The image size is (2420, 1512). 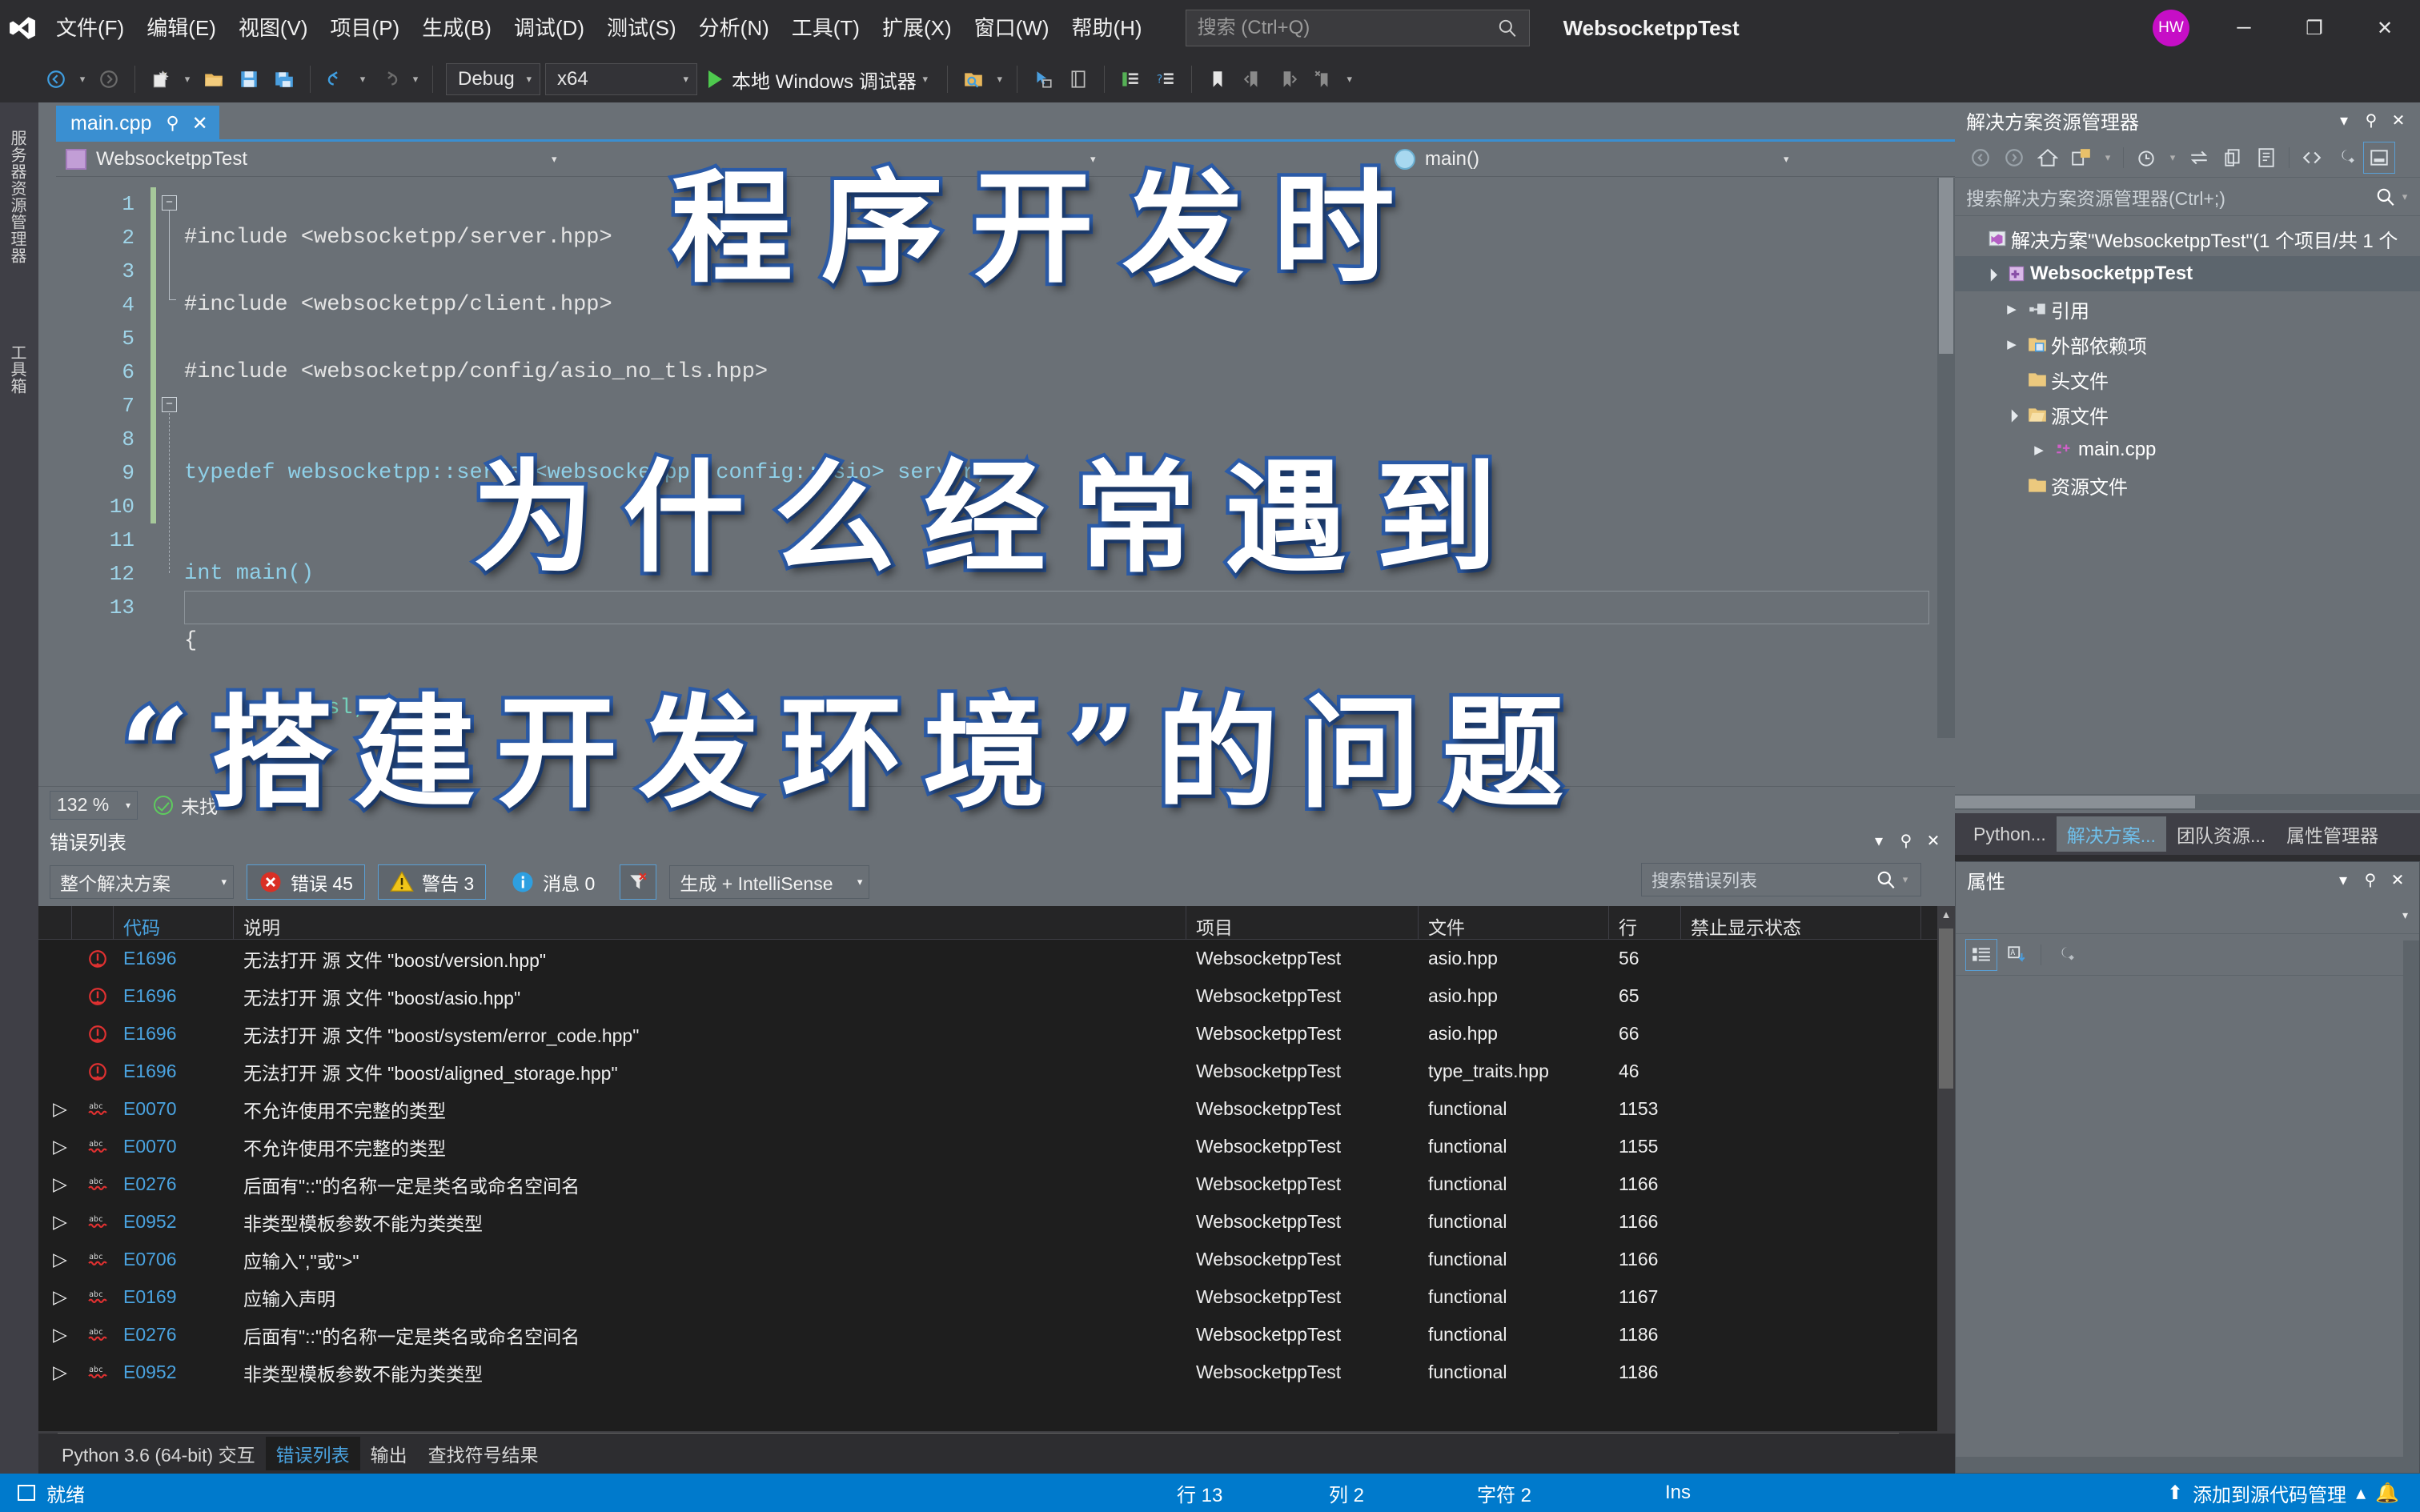 What do you see at coordinates (621, 79) in the screenshot?
I see `solution-platform-combo: x64 ▾` at bounding box center [621, 79].